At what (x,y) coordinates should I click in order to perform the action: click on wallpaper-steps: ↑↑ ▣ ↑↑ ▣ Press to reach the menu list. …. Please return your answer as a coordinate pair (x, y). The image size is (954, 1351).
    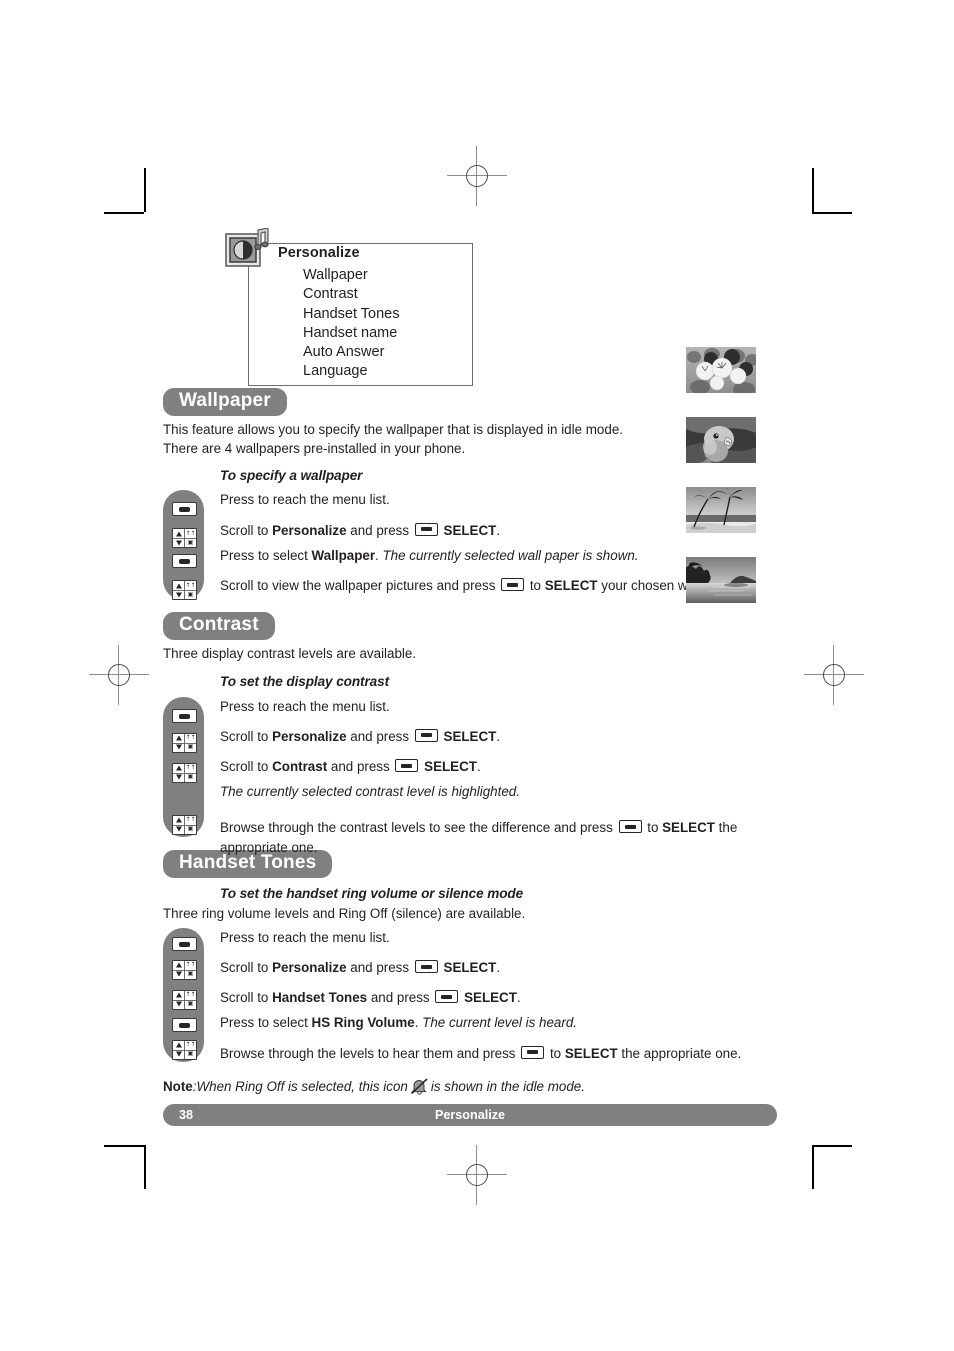
    Looking at the image, I should click on (470, 549).